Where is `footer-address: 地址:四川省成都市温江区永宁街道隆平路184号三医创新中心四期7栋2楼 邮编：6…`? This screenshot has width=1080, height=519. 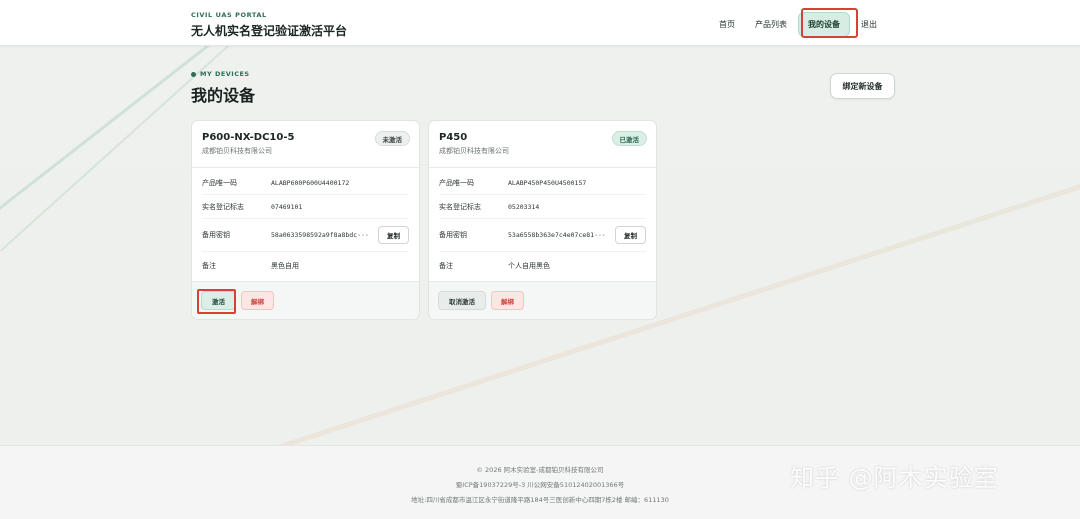
footer-address: 地址:四川省成都市温江区永宁街道隆平路184号三医创新中心四期7栋2楼 邮编：6… is located at coordinates (540, 500).